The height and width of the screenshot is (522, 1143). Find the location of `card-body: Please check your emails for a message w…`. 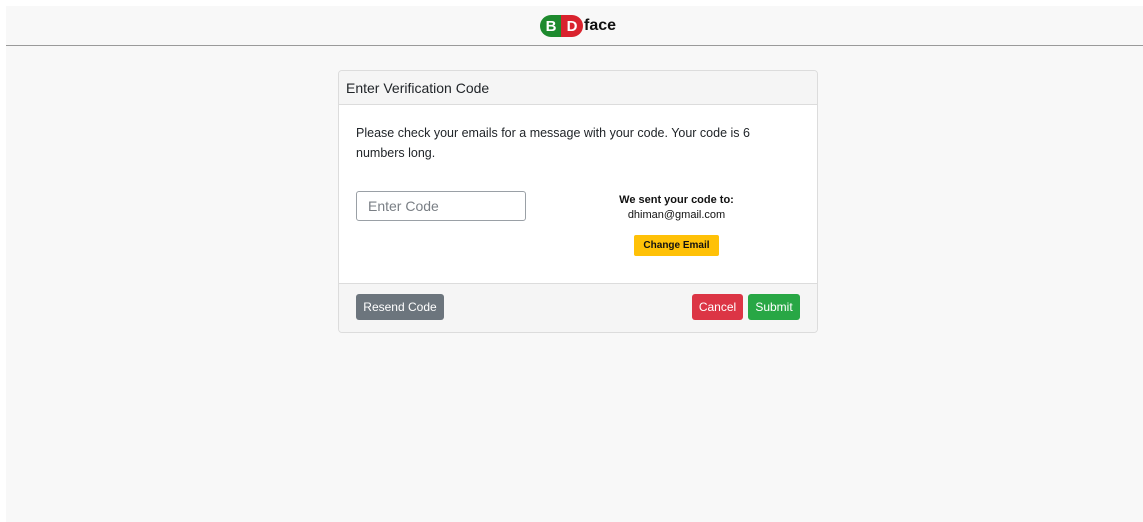

card-body: Please check your emails for a message w… is located at coordinates (578, 194).